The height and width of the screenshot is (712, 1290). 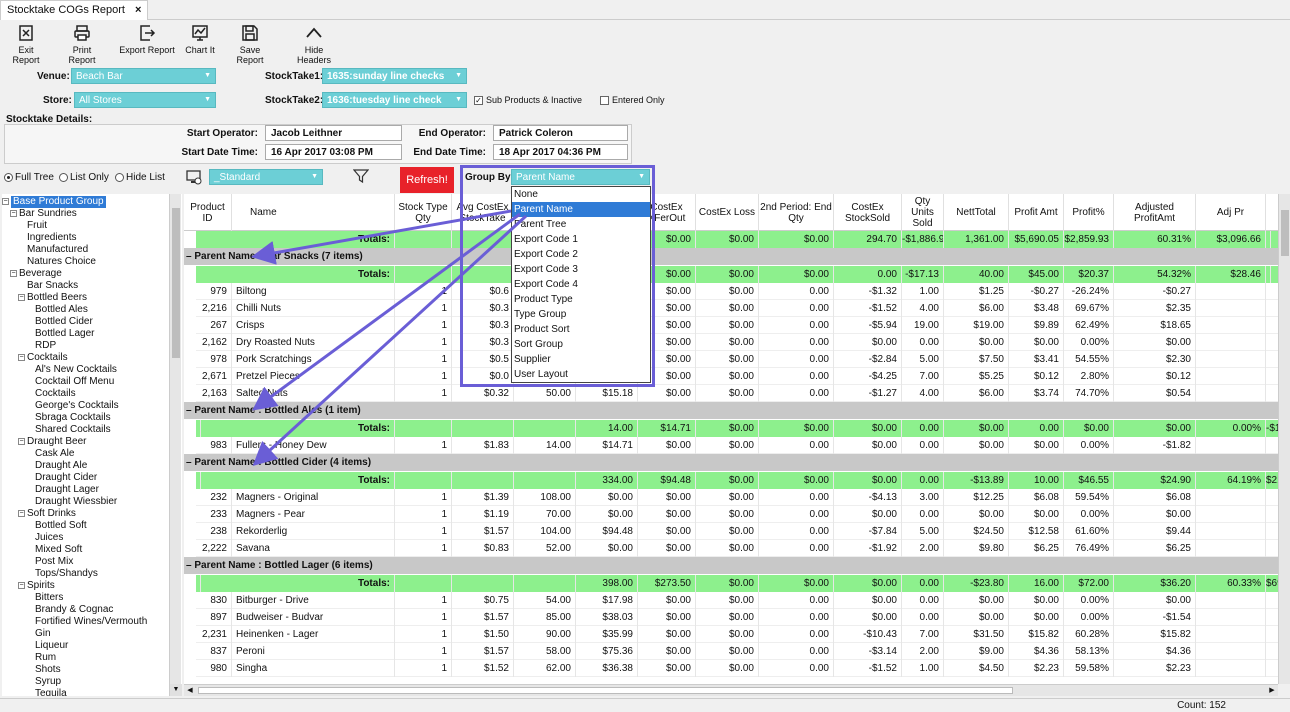 What do you see at coordinates (731, 462) in the screenshot?
I see `group-row: – Parent Name : Bottled Cider (4 items)` at bounding box center [731, 462].